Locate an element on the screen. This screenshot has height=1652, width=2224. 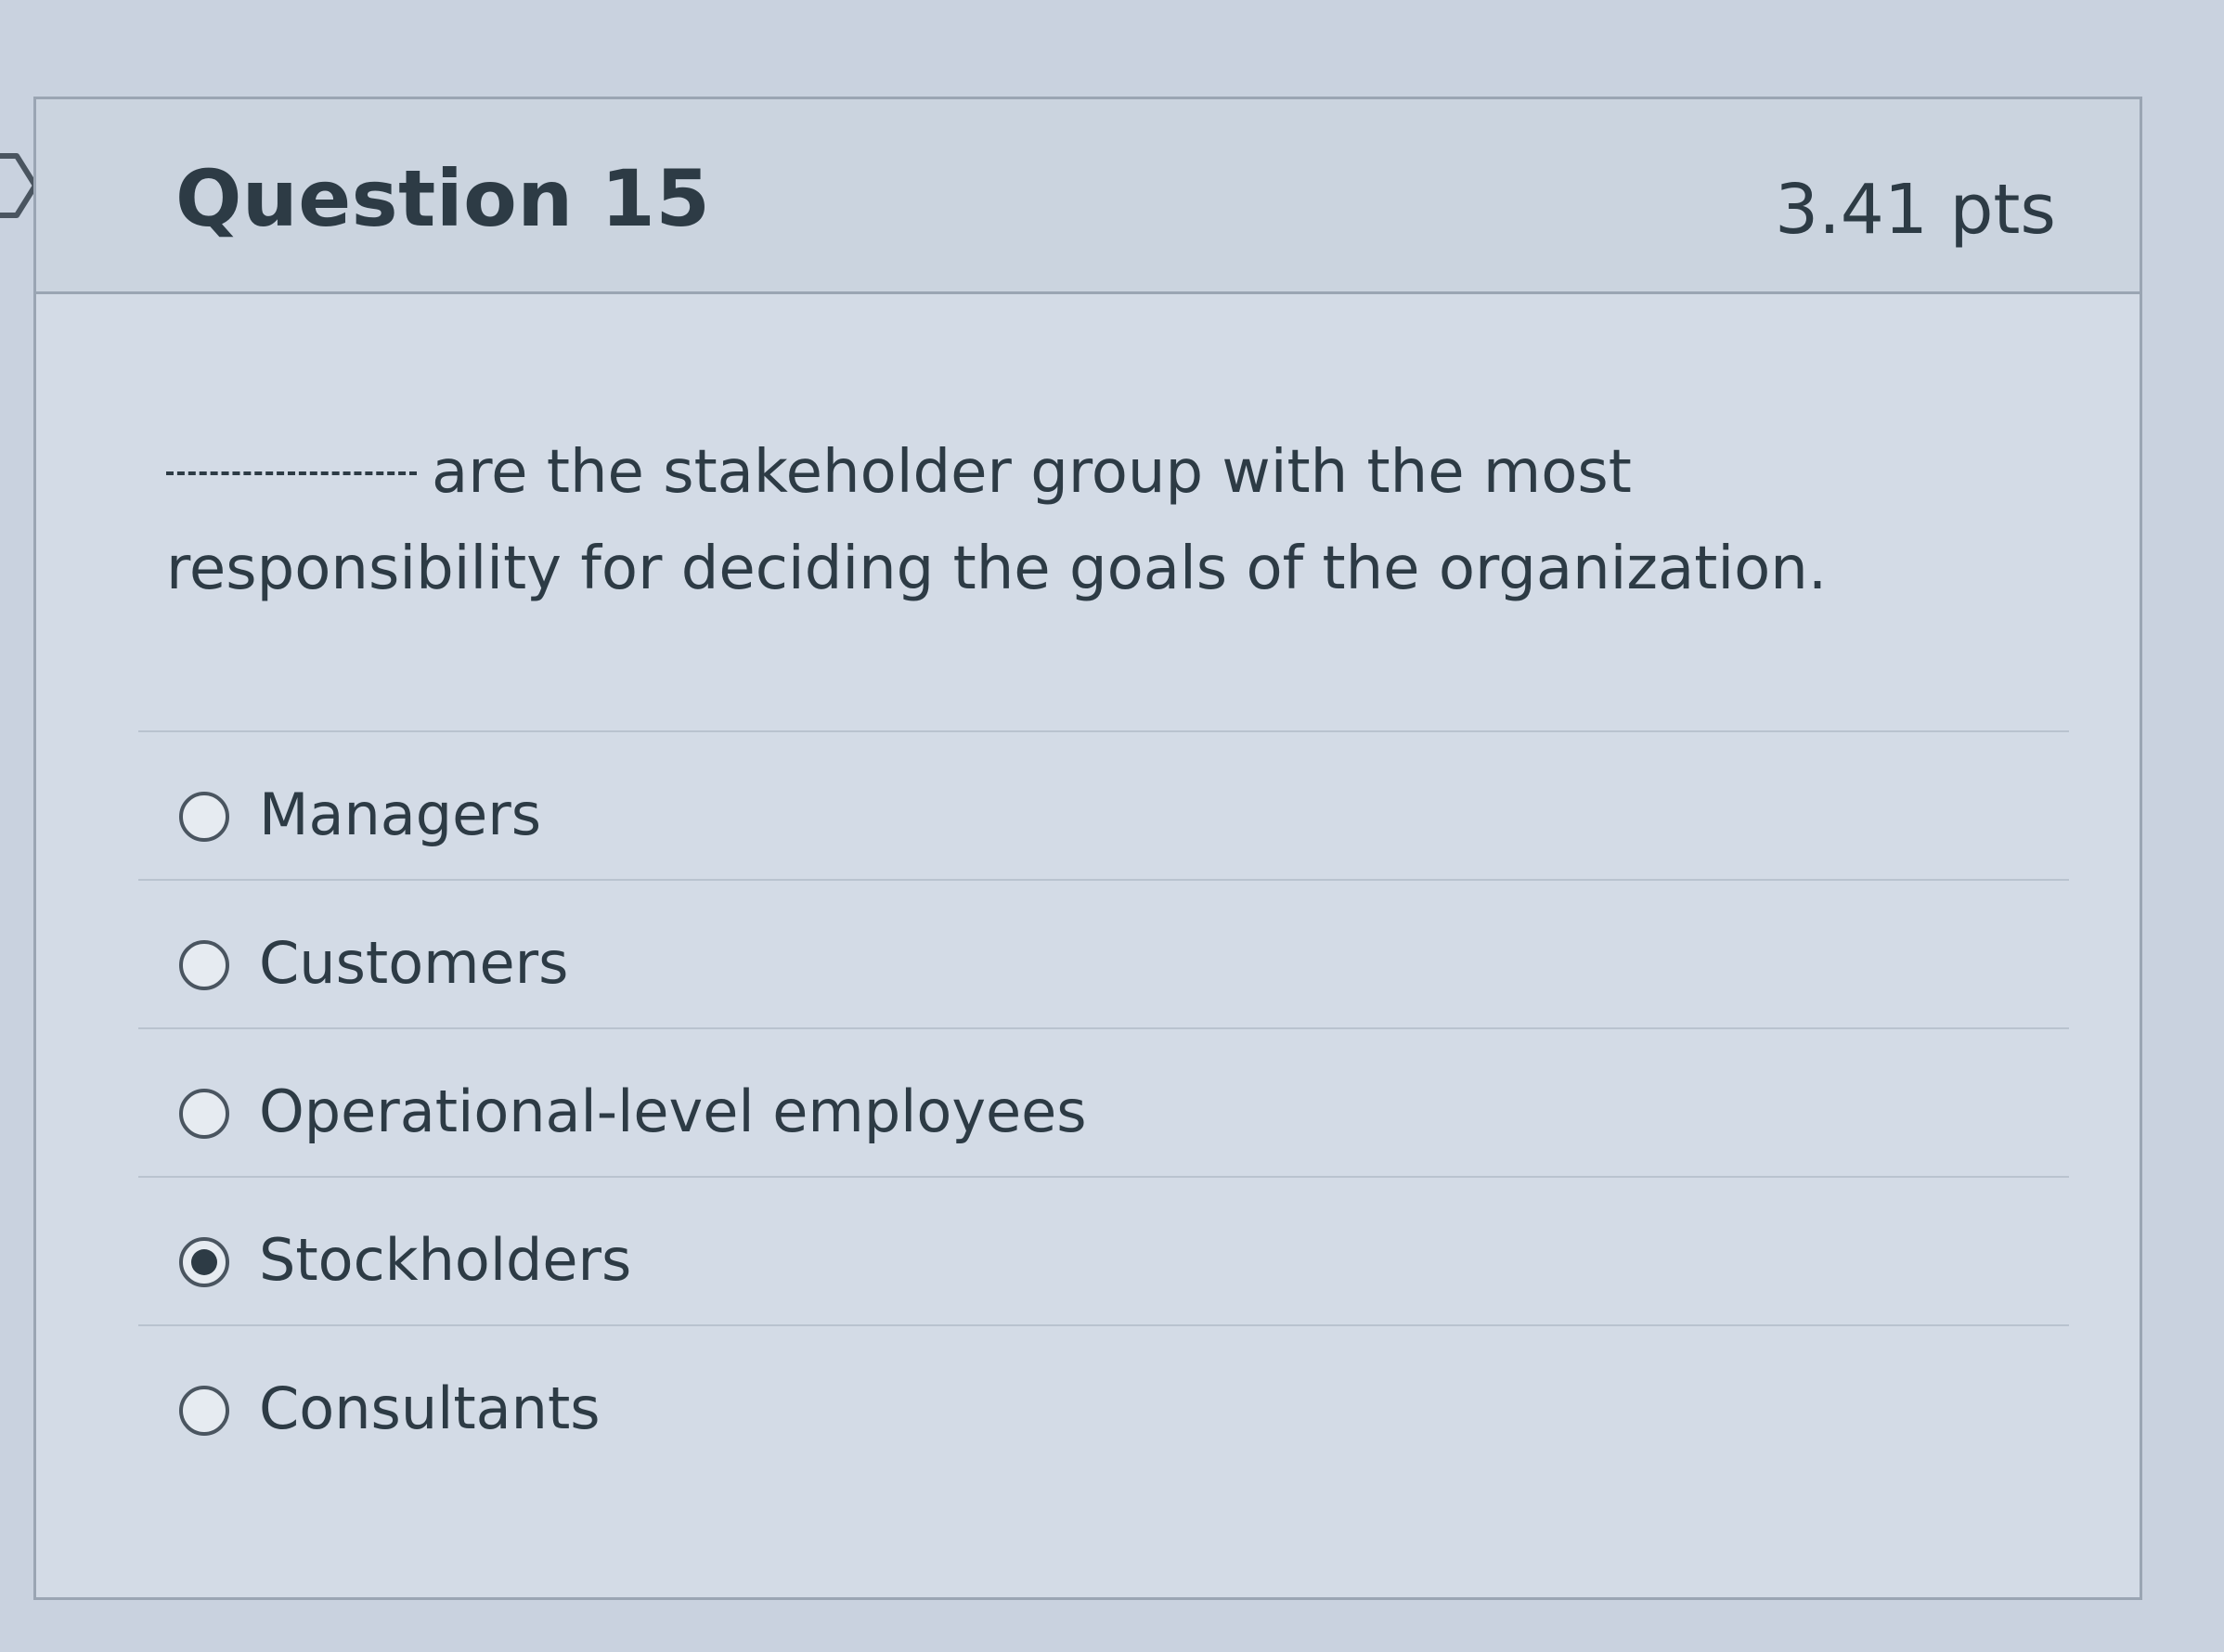
answer-label: Customers is located at coordinates (413, 963).